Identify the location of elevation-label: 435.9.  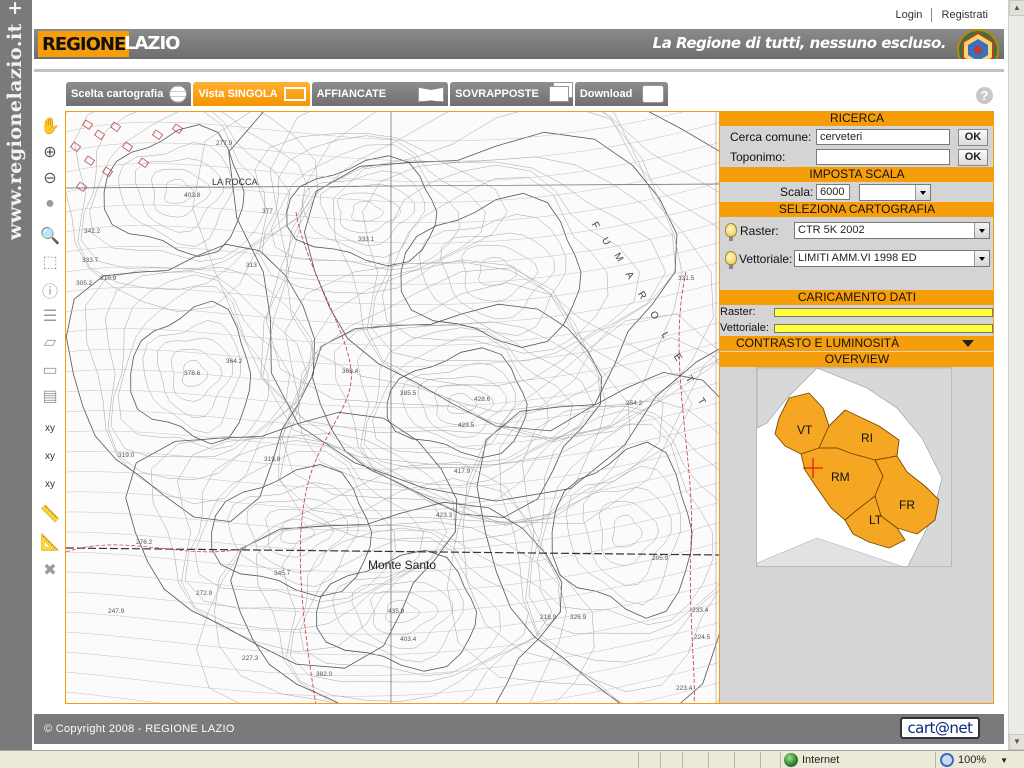
(396, 611).